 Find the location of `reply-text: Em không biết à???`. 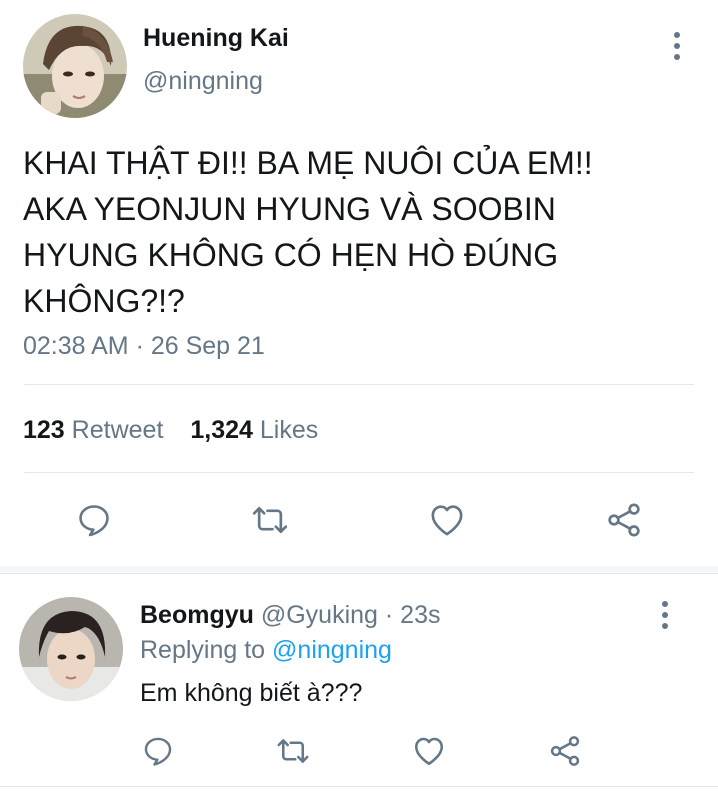

reply-text: Em không biết à??? is located at coordinates (251, 693).